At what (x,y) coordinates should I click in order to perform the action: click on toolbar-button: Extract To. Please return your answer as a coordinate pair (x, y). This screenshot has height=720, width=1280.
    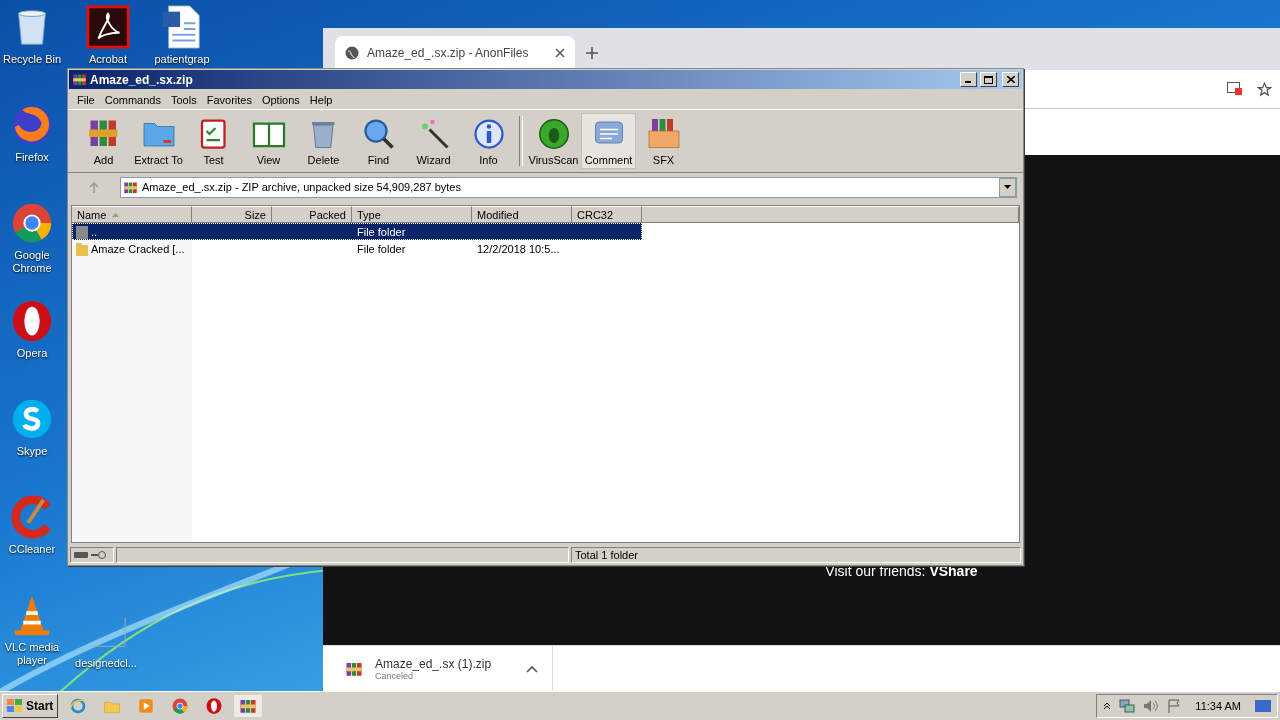
    Looking at the image, I should click on (158, 141).